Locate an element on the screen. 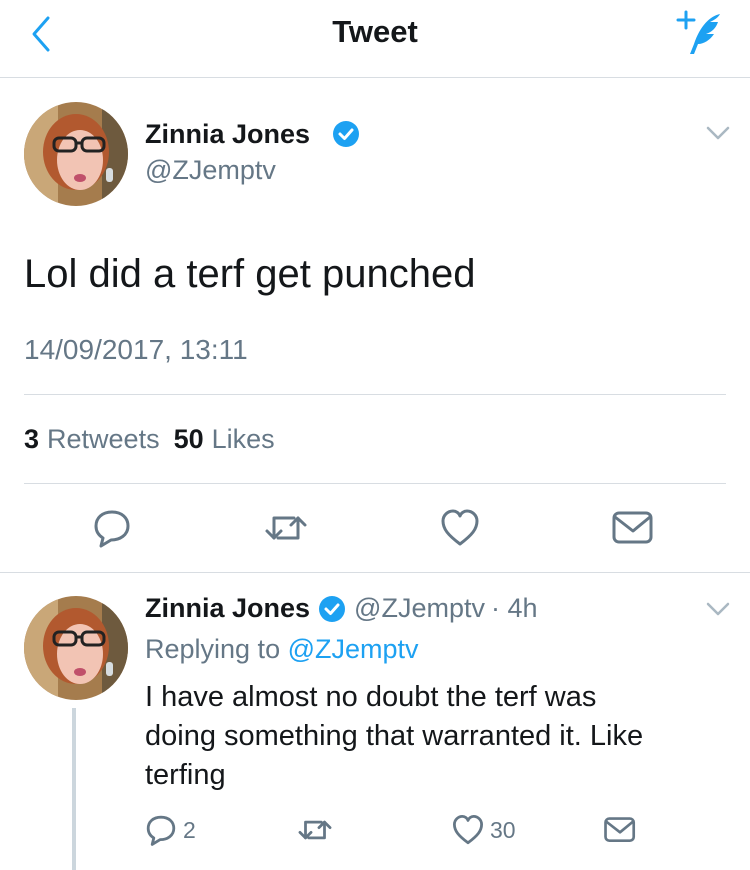  reply-text-line: terfing is located at coordinates (185, 775).